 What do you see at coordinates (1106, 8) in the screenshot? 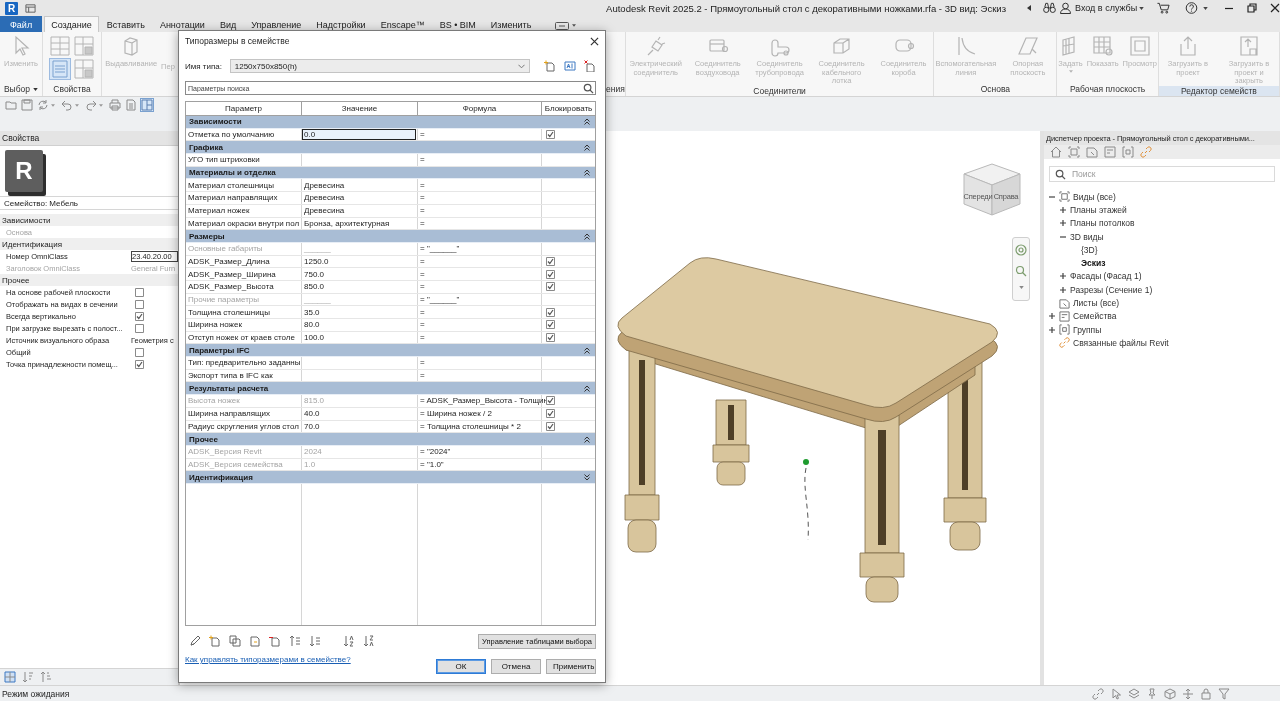
I see `sign-in-link: Вход в службы` at bounding box center [1106, 8].